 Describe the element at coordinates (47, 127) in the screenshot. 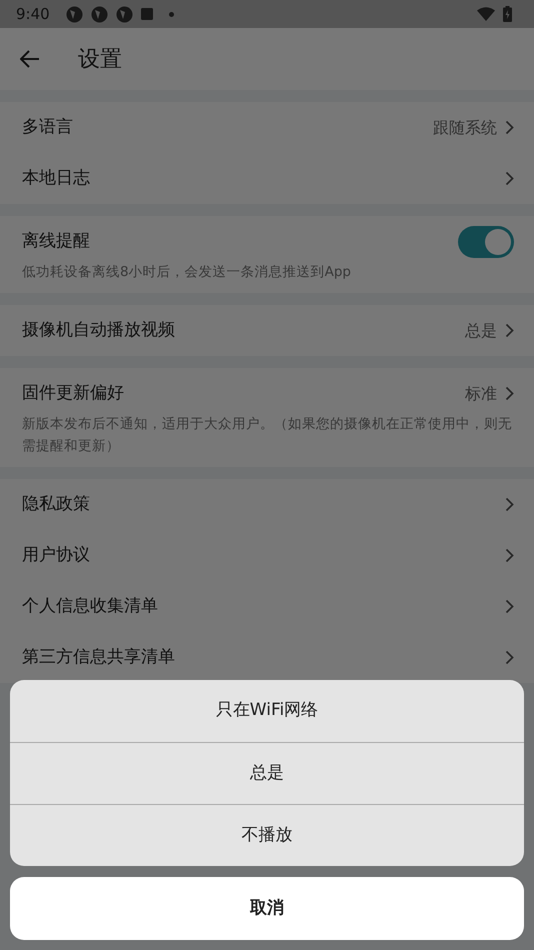

I see `setting-label: 多语言` at that location.